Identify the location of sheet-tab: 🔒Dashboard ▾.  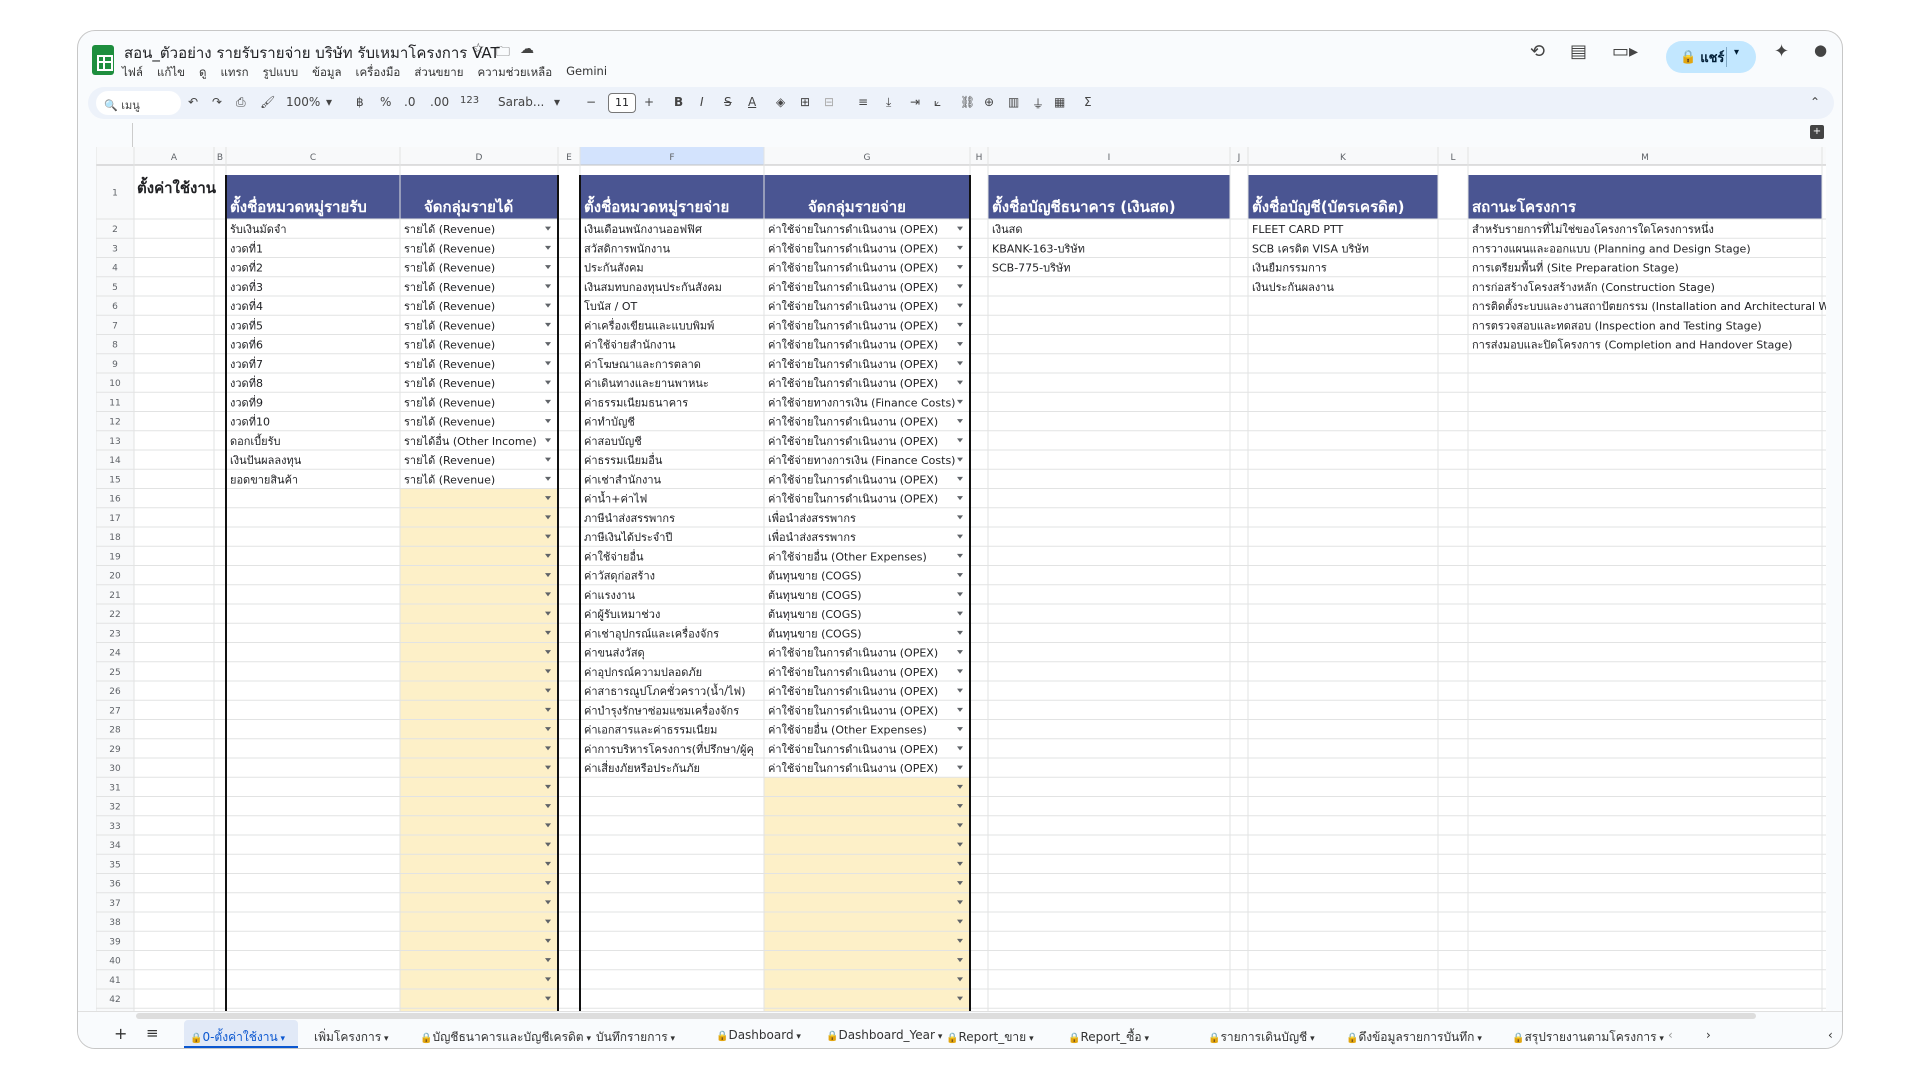
(758, 1035).